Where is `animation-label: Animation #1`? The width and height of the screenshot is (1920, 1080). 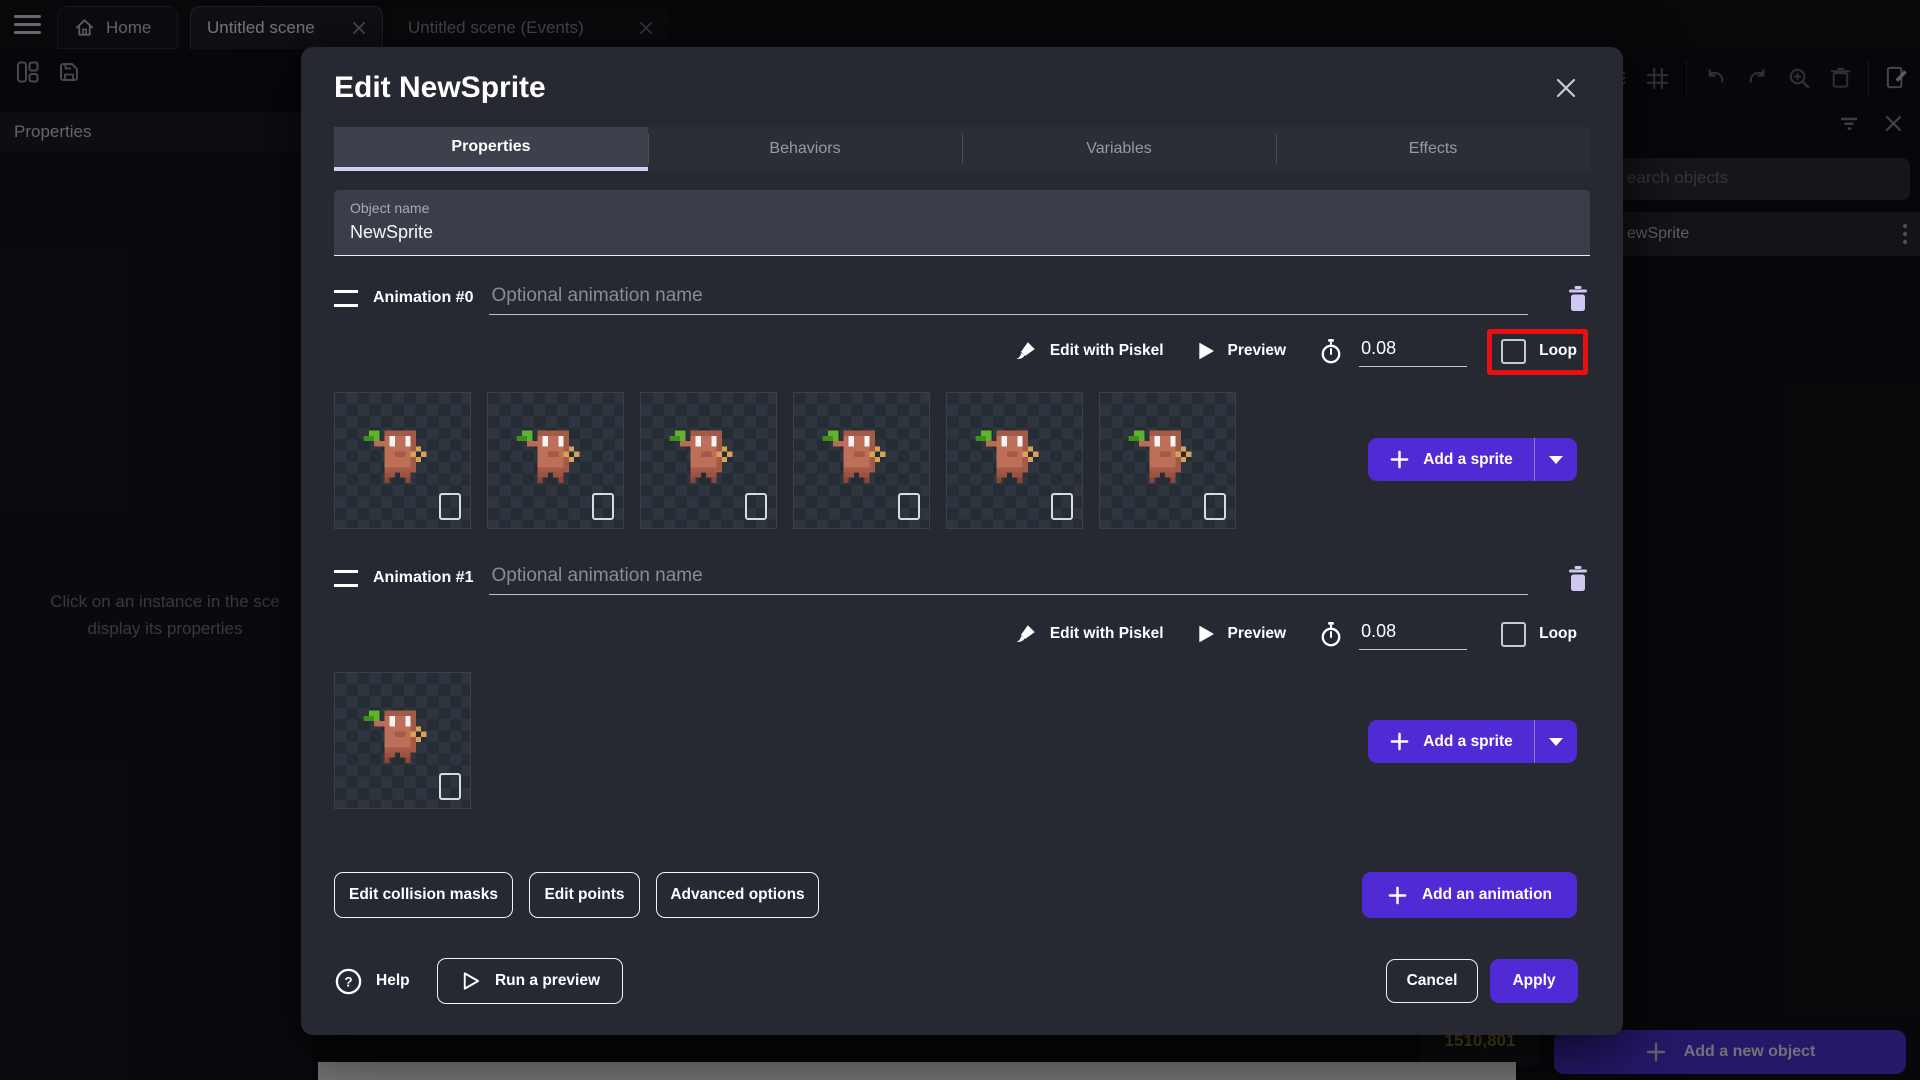
animation-label: Animation #1 is located at coordinates (423, 577).